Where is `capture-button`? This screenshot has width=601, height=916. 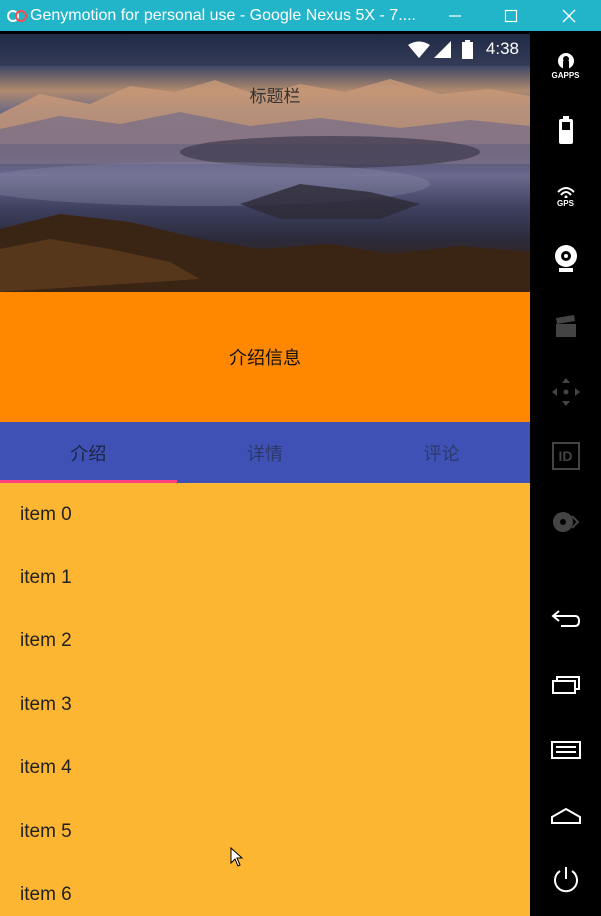
capture-button is located at coordinates (565, 326).